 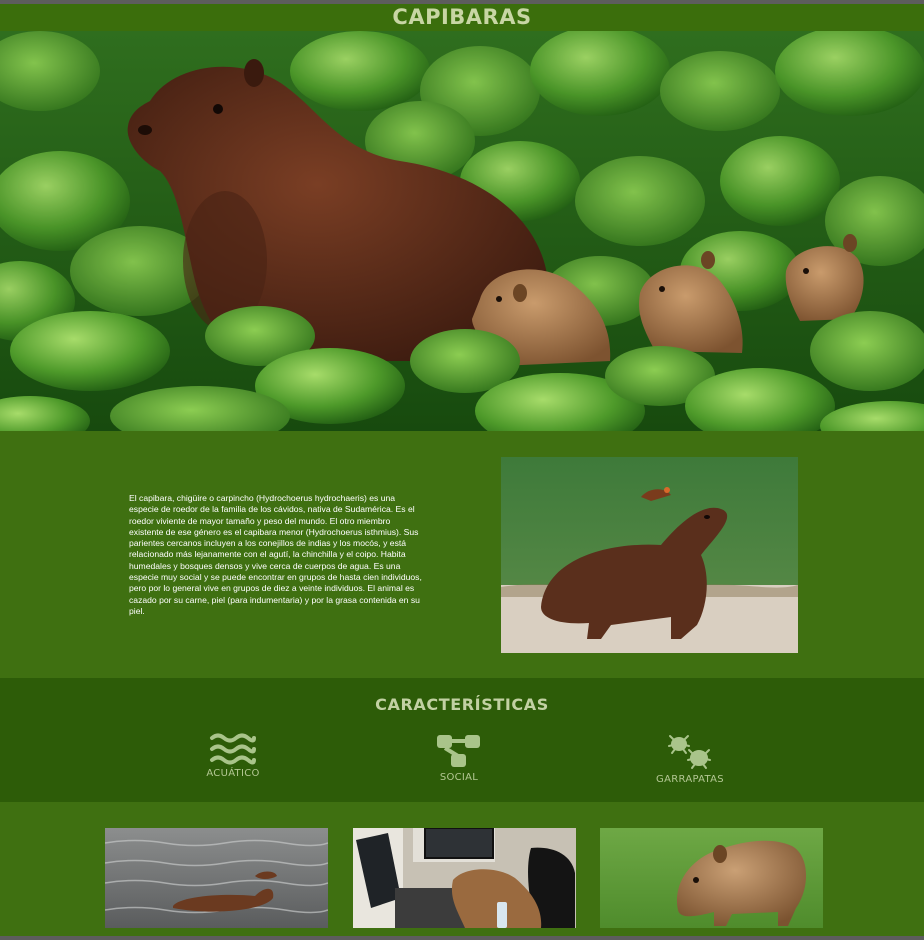 I want to click on gallery-photo-swimming, so click(x=216, y=878).